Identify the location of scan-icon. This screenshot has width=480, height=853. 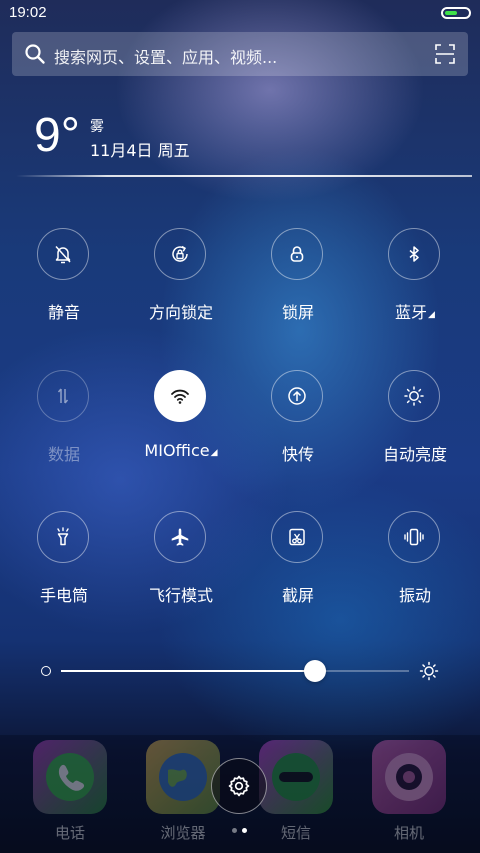
(445, 54).